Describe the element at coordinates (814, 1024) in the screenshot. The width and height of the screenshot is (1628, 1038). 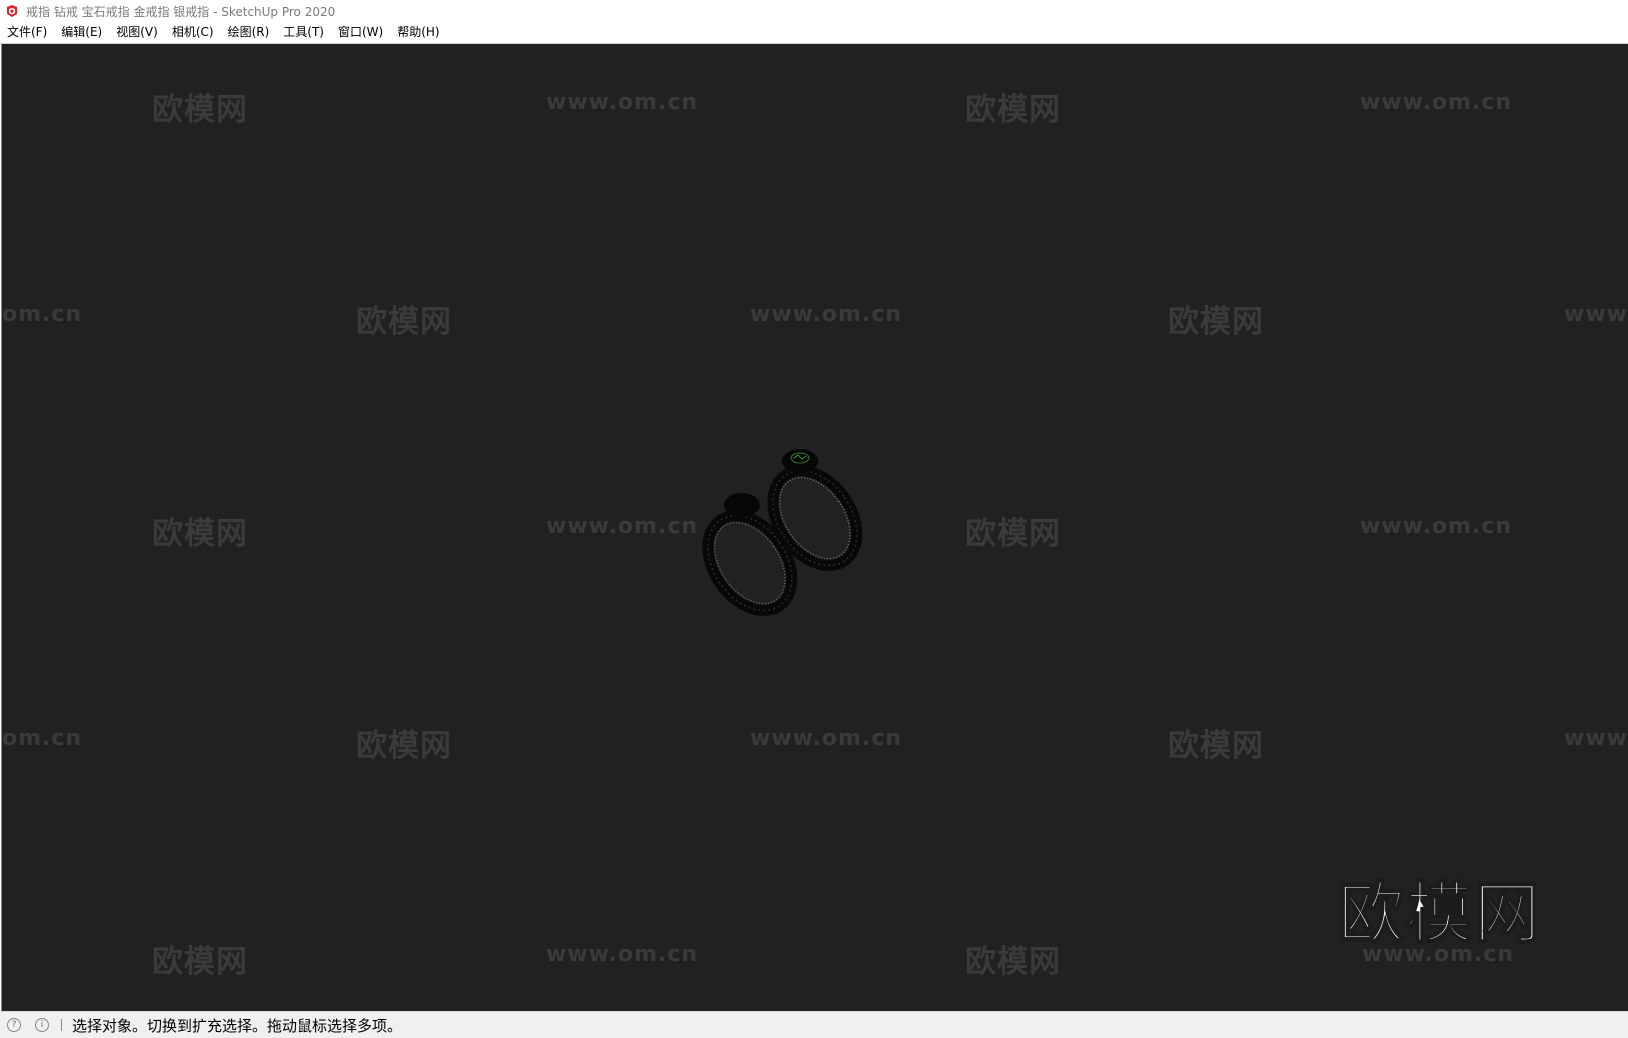
I see `status-bar: ? i 选择对象。切换到扩充选择。拖动鼠标选择多项。` at that location.